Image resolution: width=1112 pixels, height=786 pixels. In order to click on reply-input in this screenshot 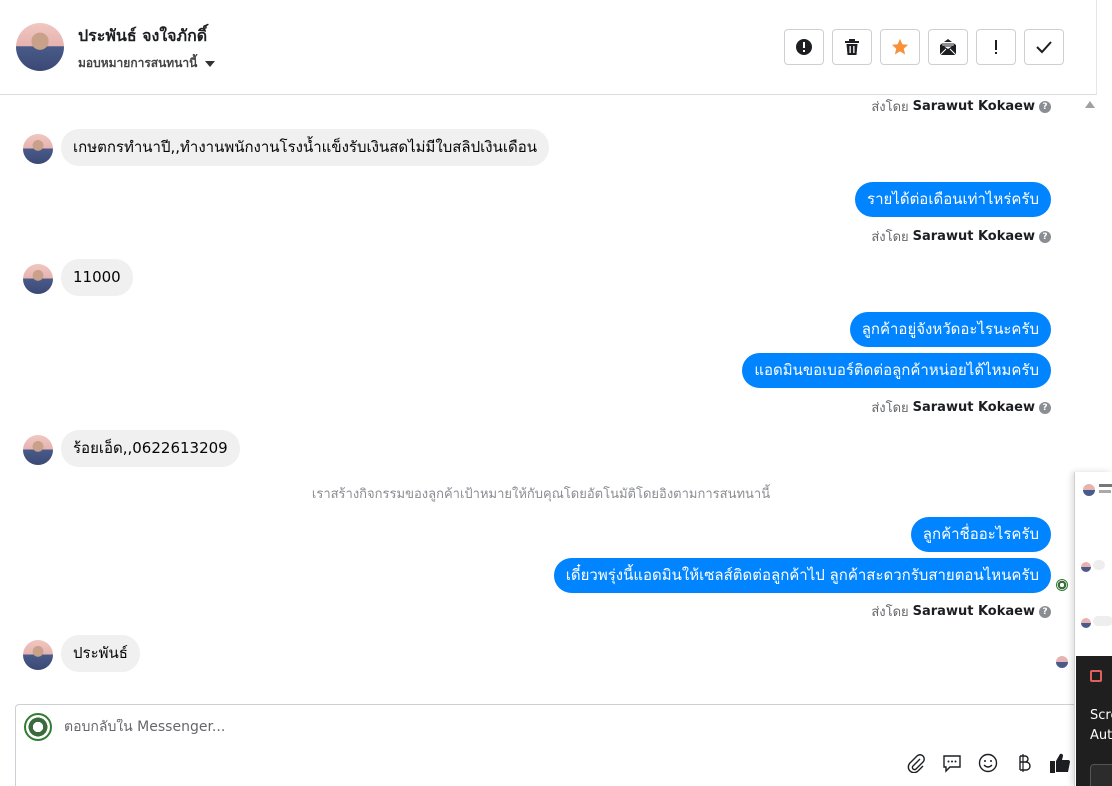, I will do `click(464, 727)`.